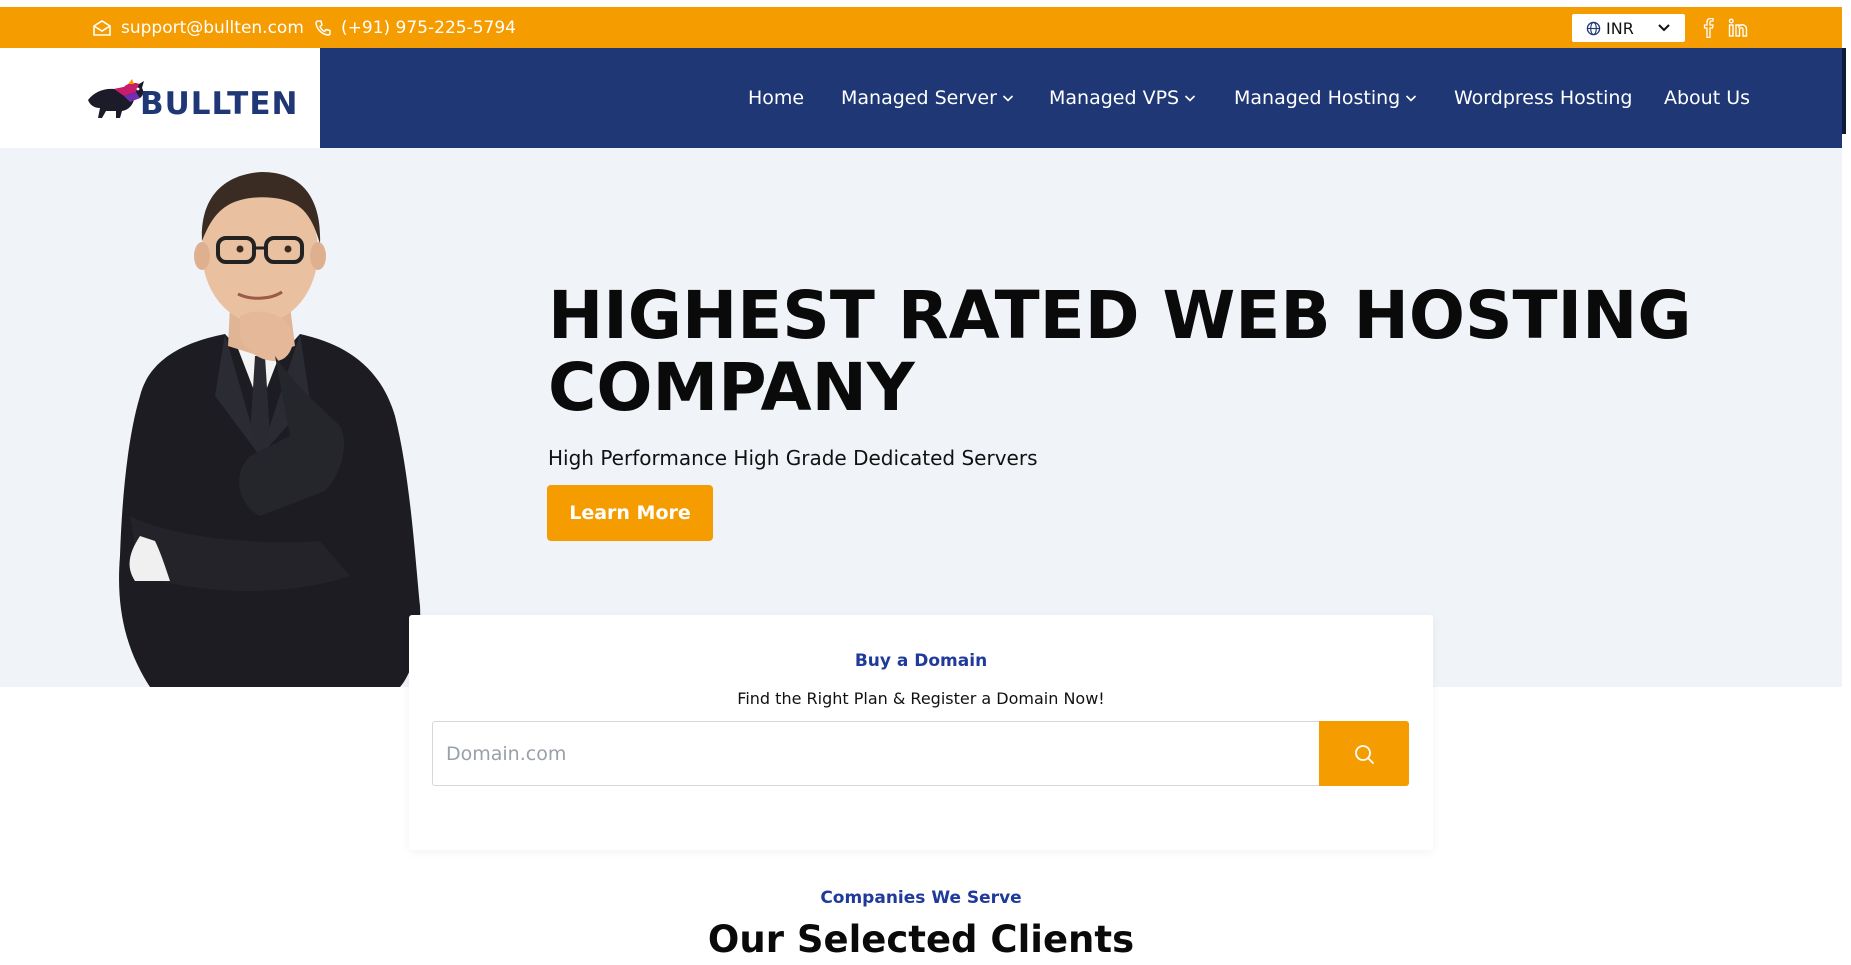  I want to click on email-link: support@bullten.com, so click(198, 27).